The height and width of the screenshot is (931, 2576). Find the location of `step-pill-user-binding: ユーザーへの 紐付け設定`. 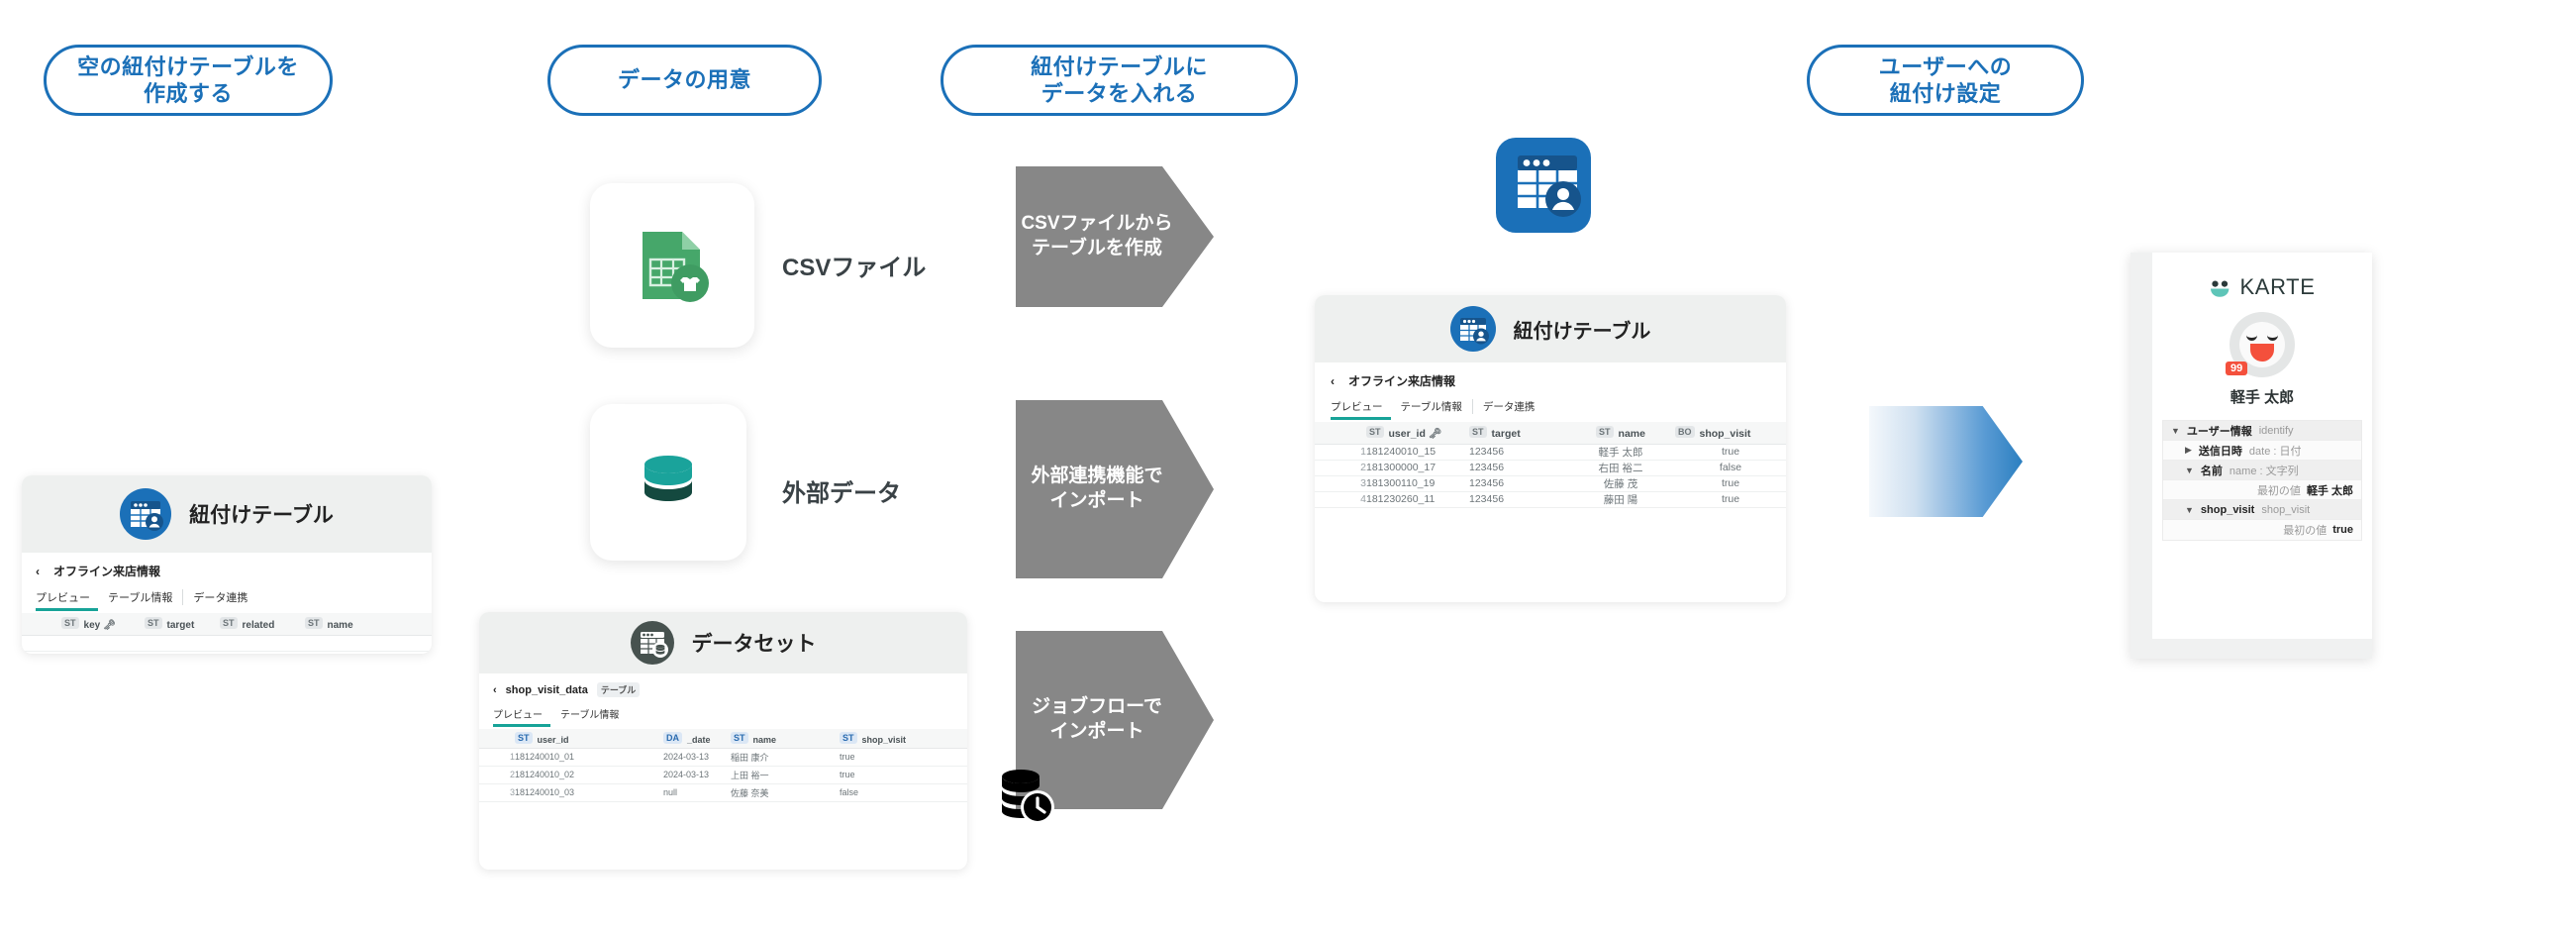

step-pill-user-binding: ユーザーへの 紐付け設定 is located at coordinates (1946, 80).